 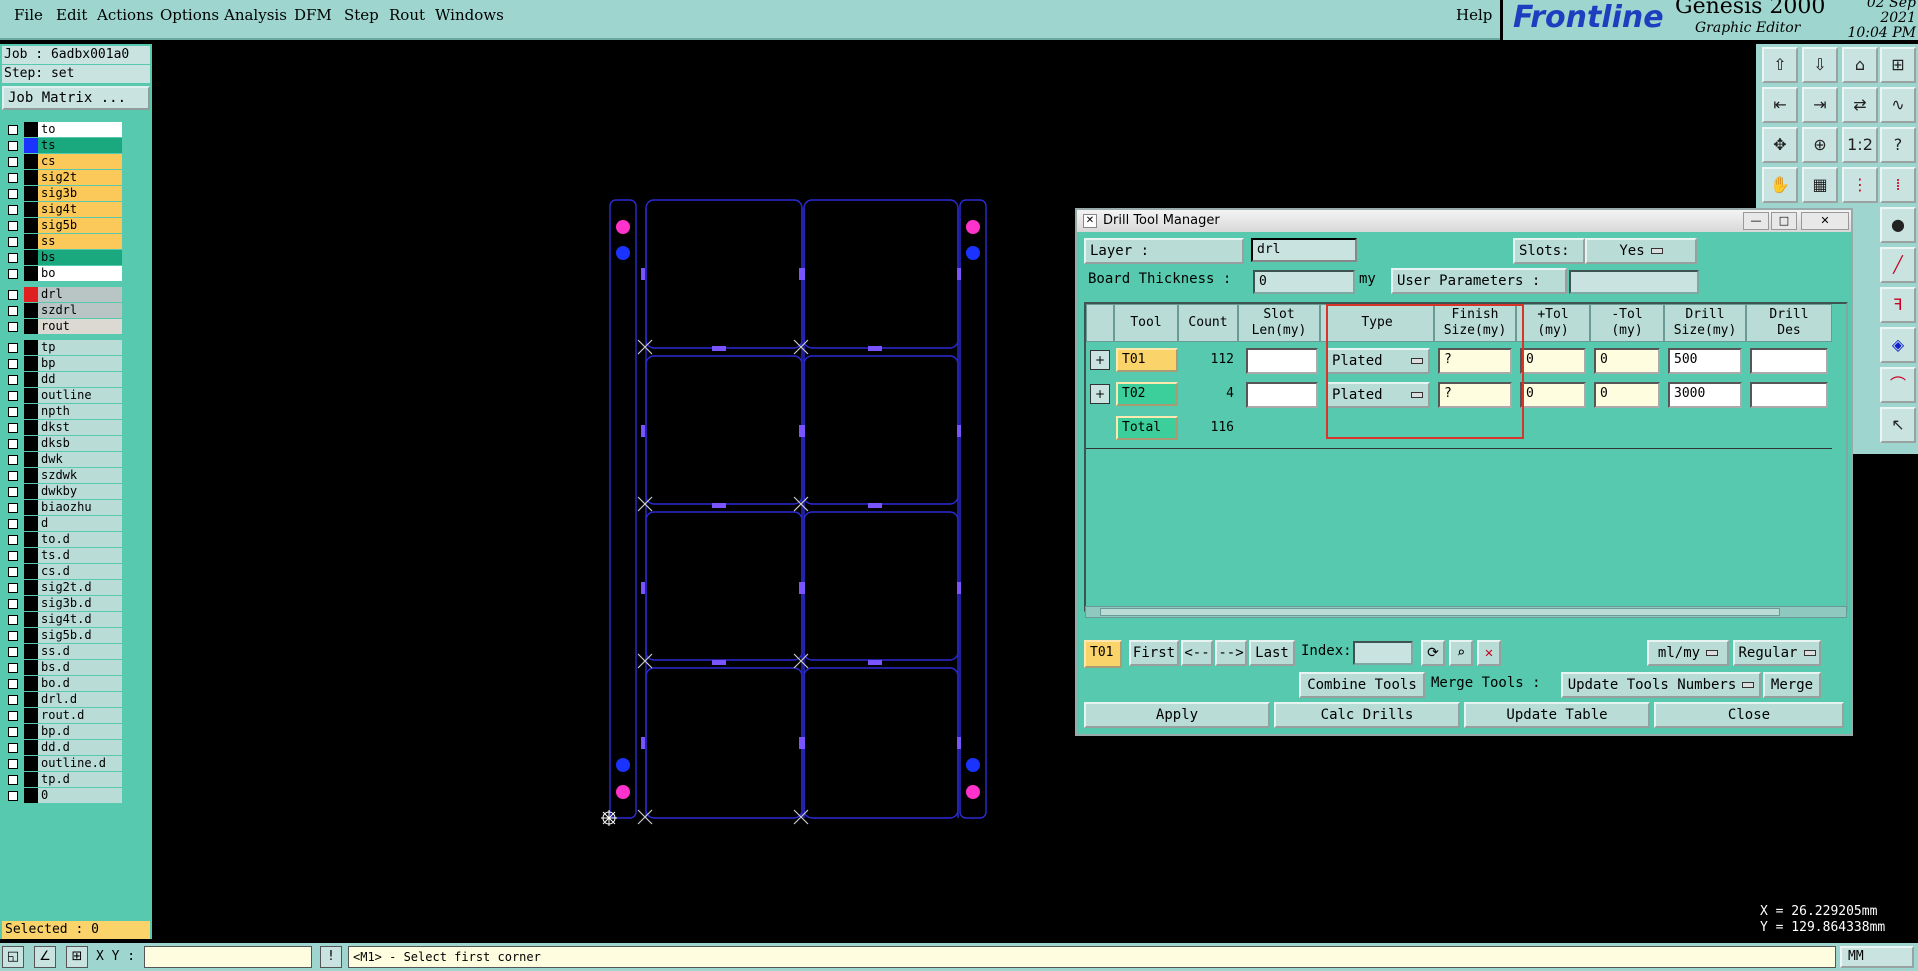 What do you see at coordinates (1860, 145) in the screenshot?
I see `ratio-button: 1:2` at bounding box center [1860, 145].